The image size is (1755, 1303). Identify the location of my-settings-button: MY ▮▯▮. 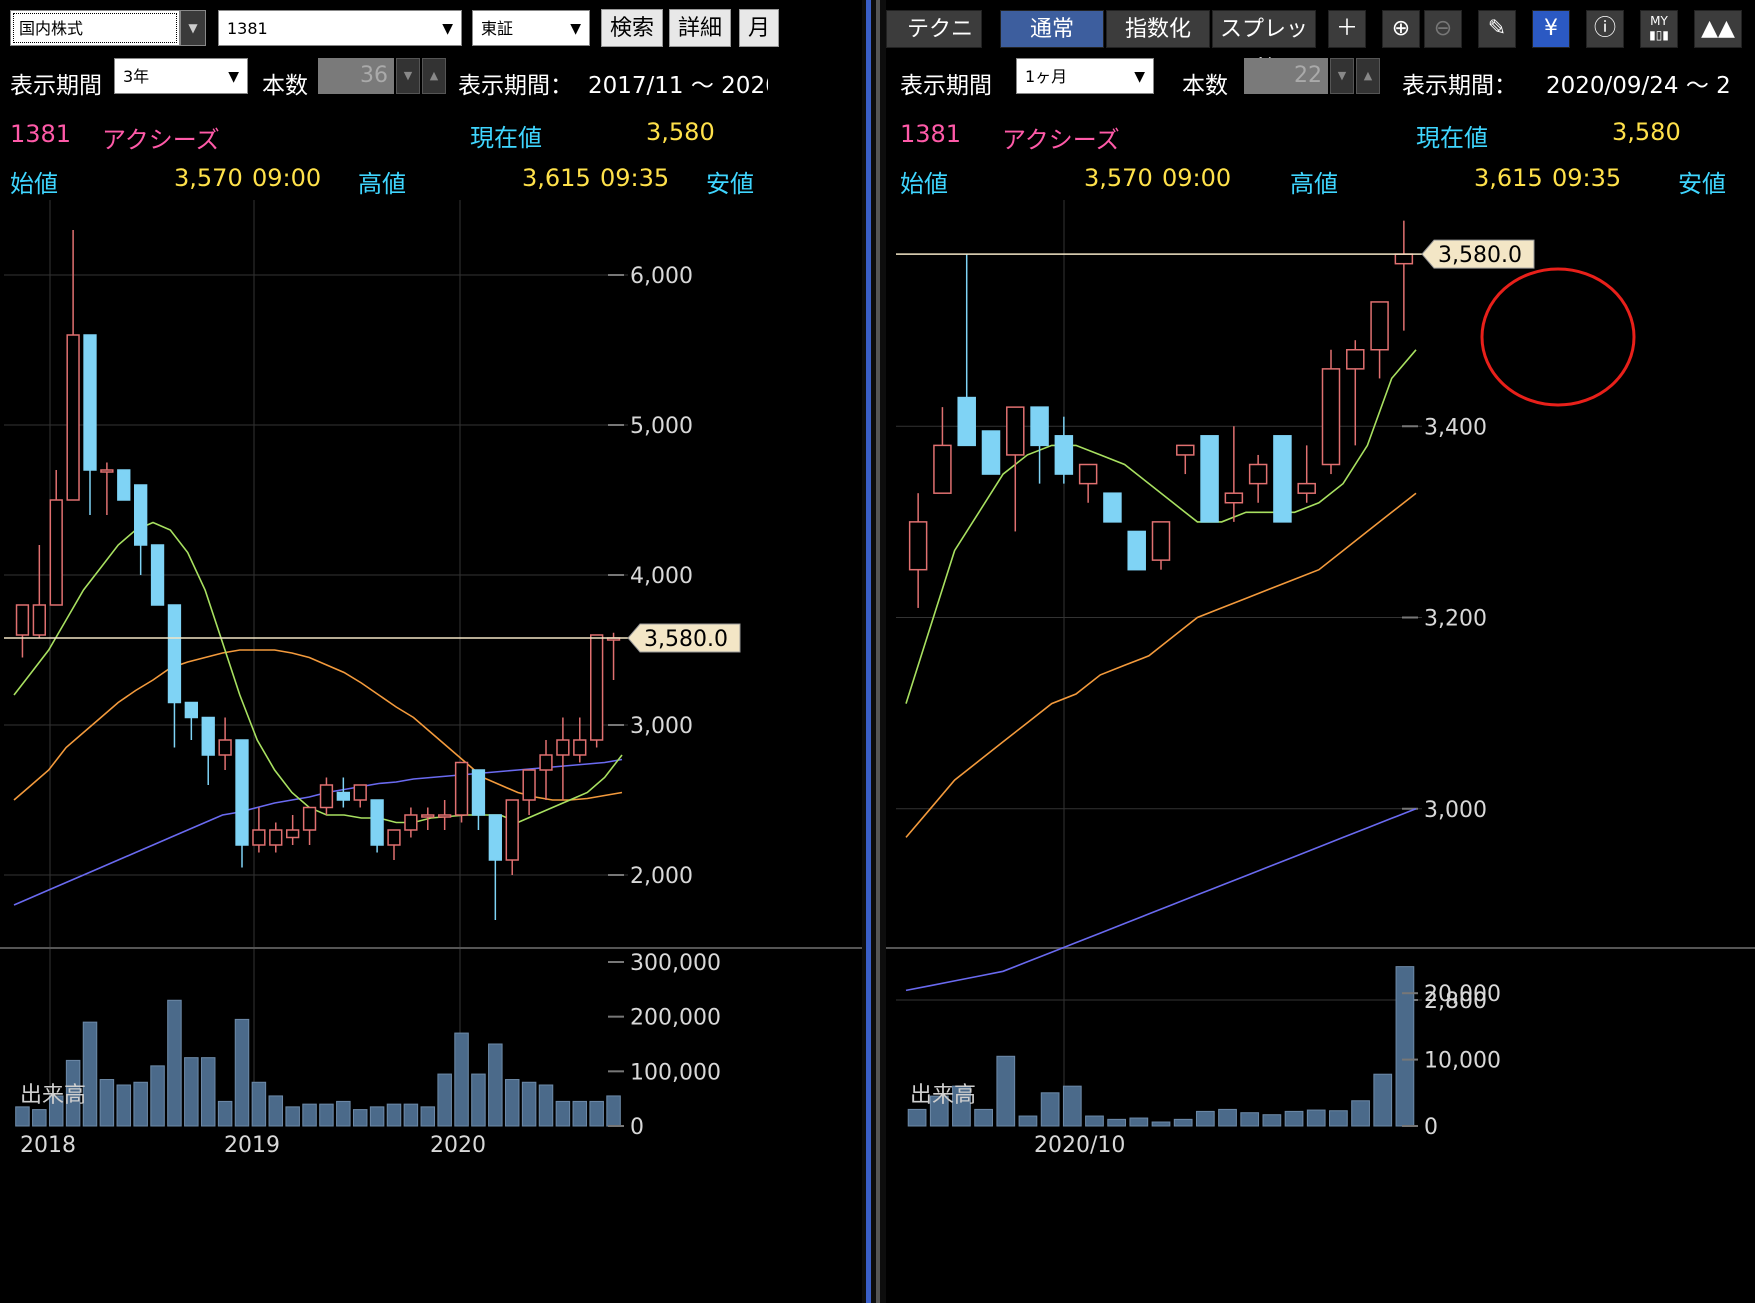
(1659, 29).